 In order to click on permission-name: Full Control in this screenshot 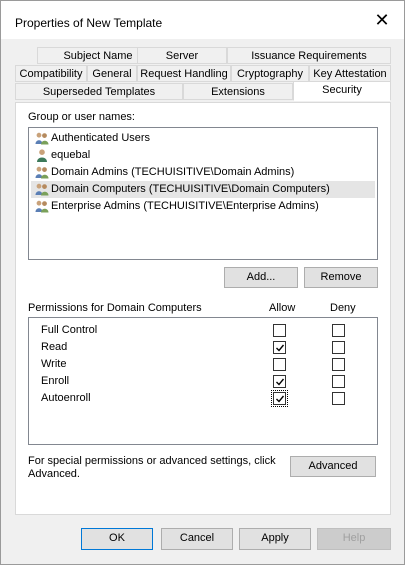, I will do `click(69, 330)`.